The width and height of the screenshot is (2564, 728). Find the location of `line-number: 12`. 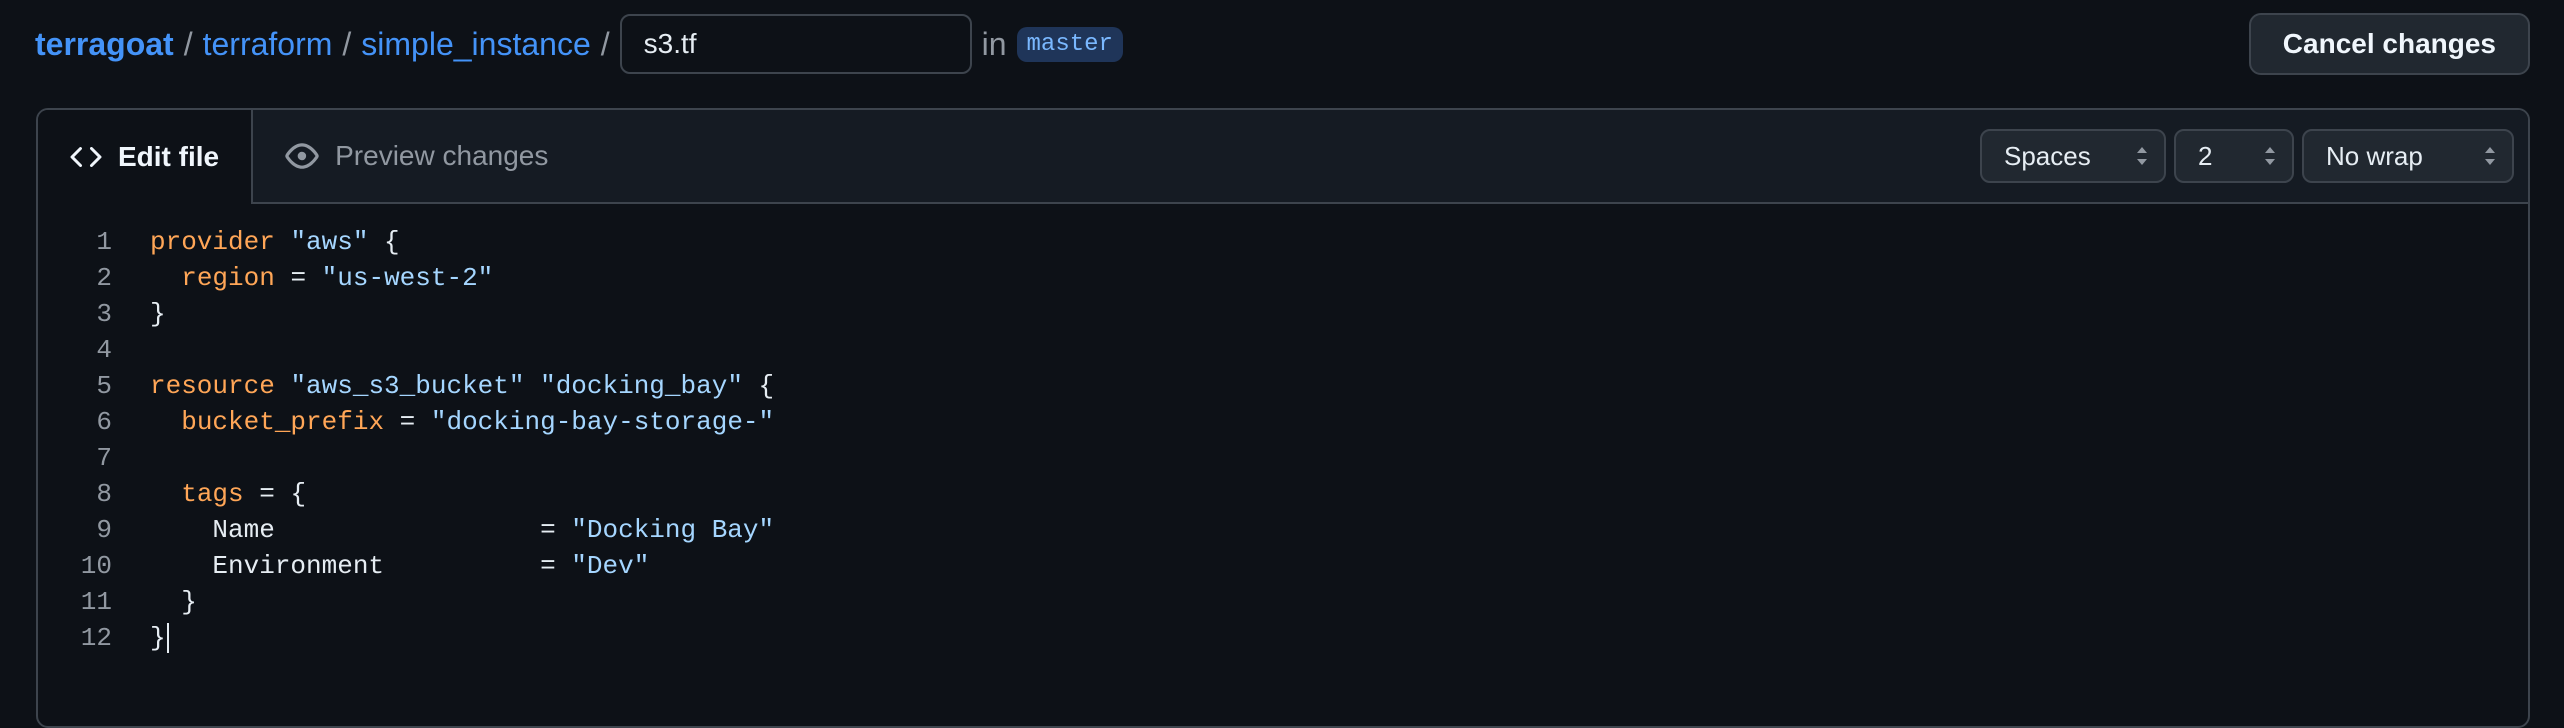

line-number: 12 is located at coordinates (96, 638).